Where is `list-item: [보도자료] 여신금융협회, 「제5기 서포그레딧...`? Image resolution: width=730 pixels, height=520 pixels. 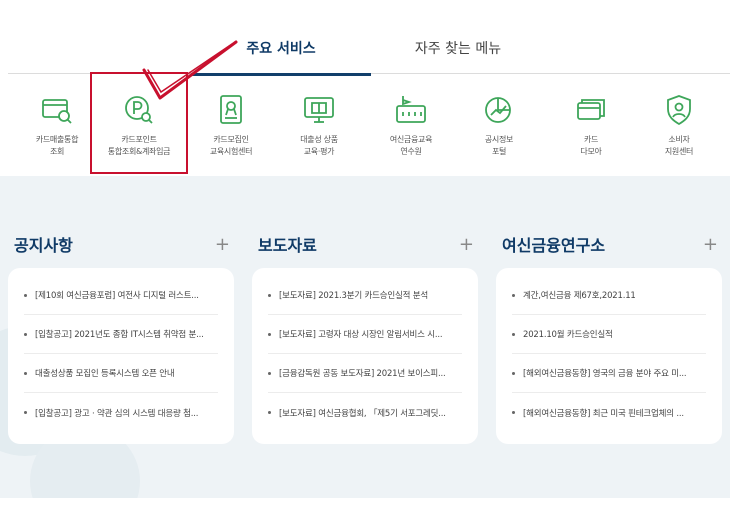 list-item: [보도자료] 여신금융협회, 「제5기 서포그레딧... is located at coordinates (365, 412).